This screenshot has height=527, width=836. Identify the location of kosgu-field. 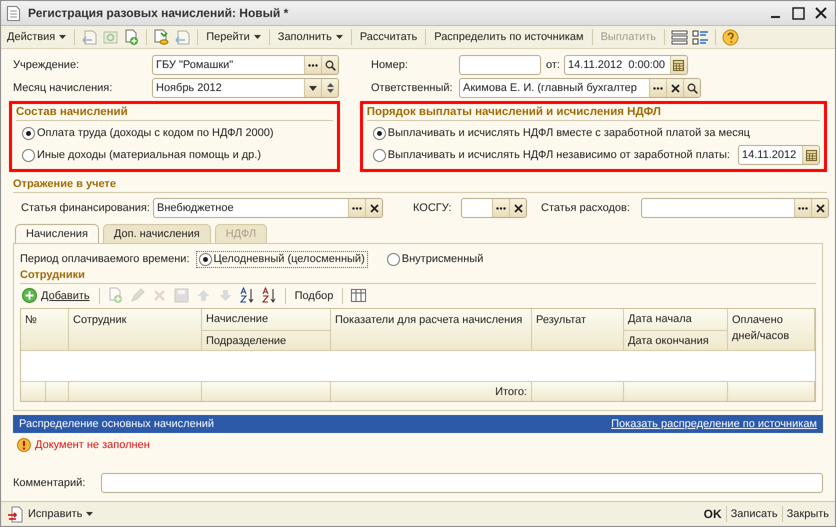
(494, 208).